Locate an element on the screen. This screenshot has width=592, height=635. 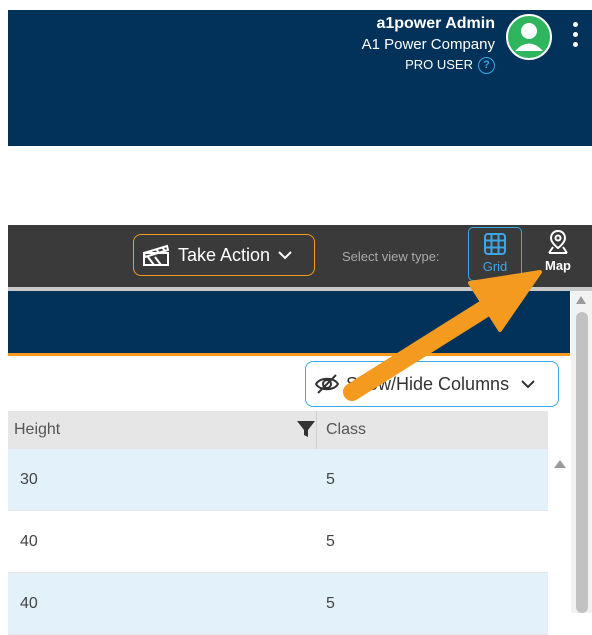
user-role: PRO USER ? is located at coordinates (428, 65).